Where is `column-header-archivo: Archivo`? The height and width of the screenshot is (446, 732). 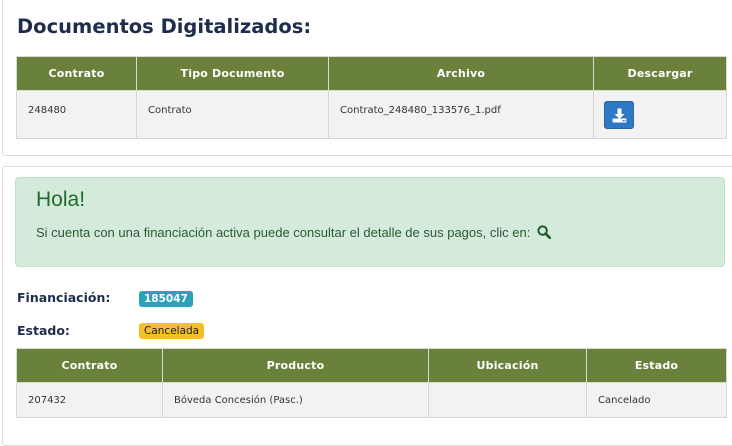 column-header-archivo: Archivo is located at coordinates (461, 73).